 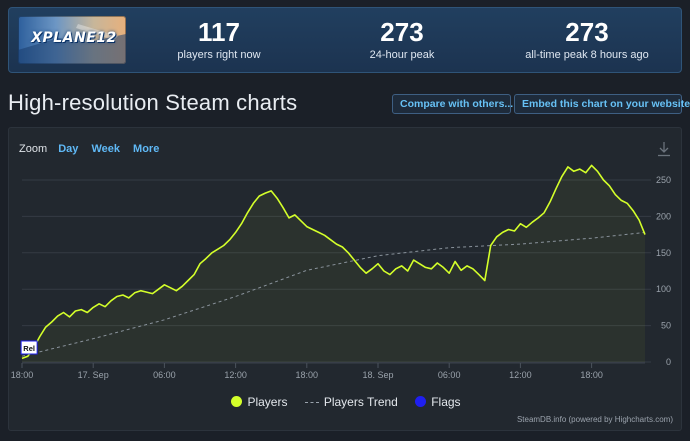 I want to click on y-tick-label: 250, so click(x=663, y=180).